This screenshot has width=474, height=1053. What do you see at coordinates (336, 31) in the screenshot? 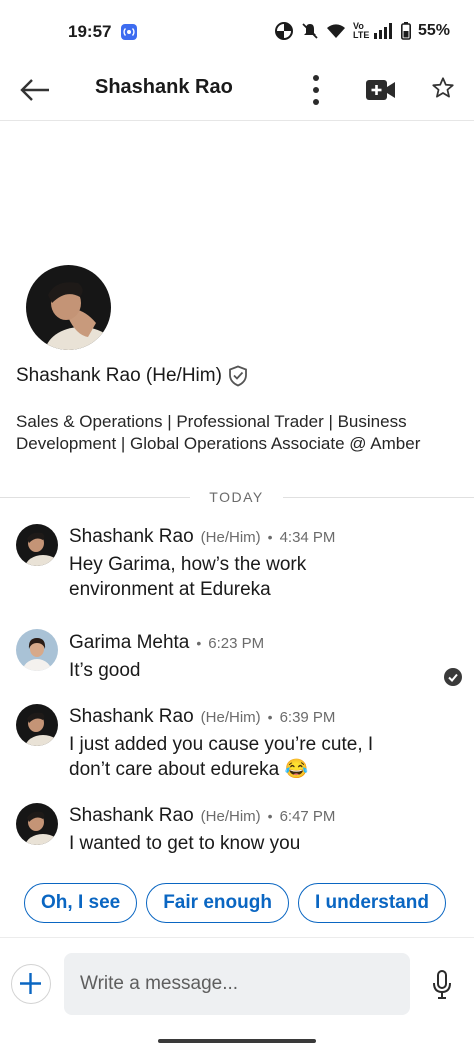
I see `wifi-icon` at bounding box center [336, 31].